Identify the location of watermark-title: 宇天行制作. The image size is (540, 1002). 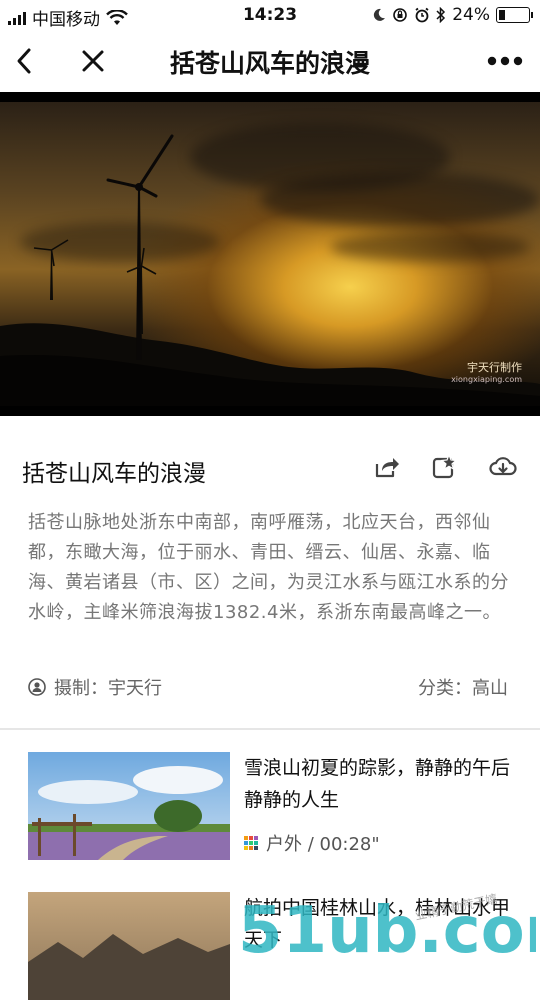
(494, 367).